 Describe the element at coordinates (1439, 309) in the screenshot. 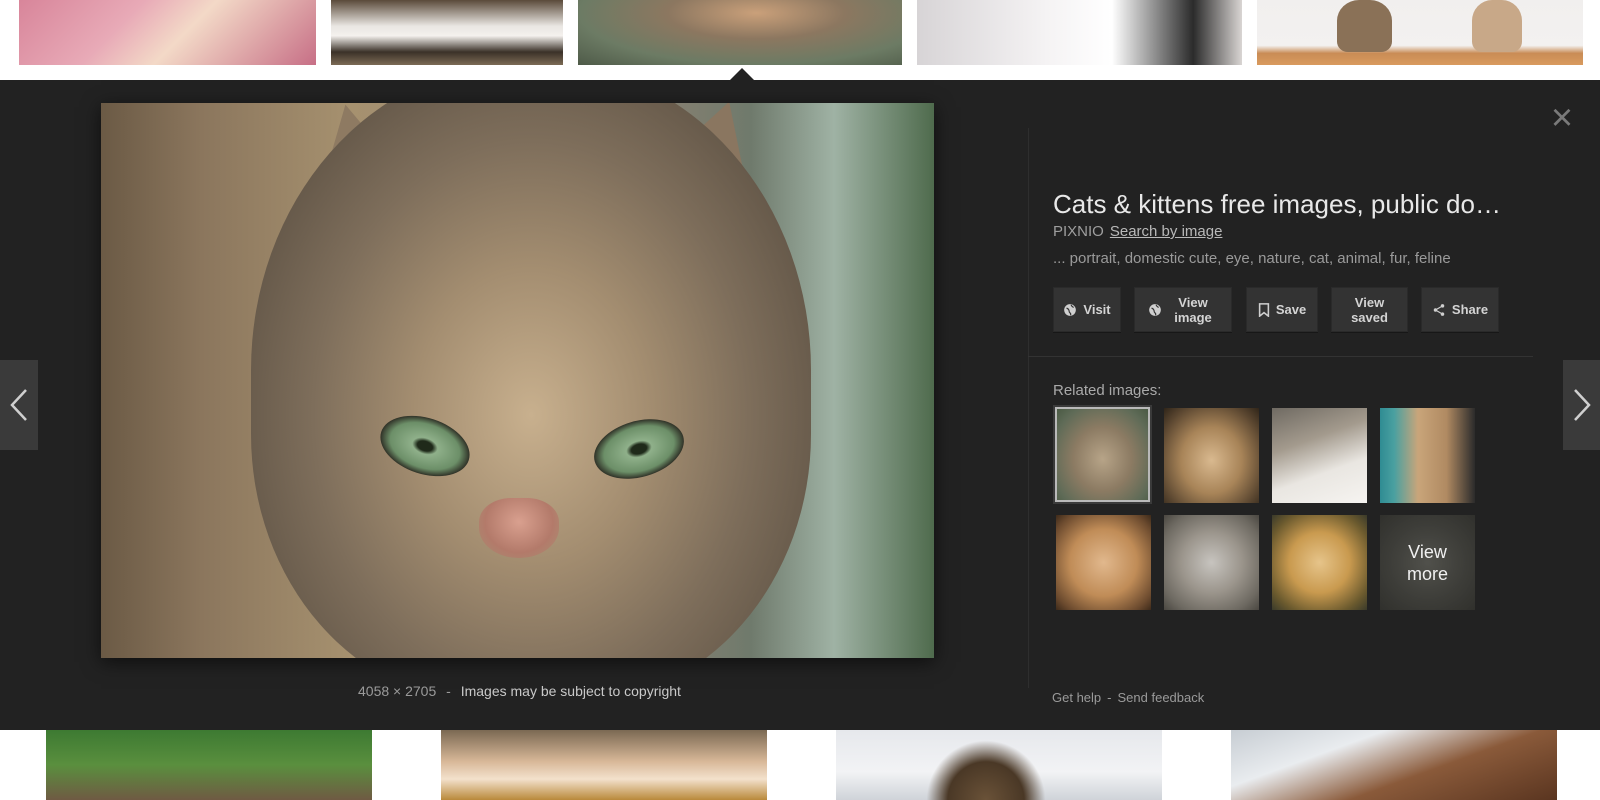

I see `share-icon` at that location.